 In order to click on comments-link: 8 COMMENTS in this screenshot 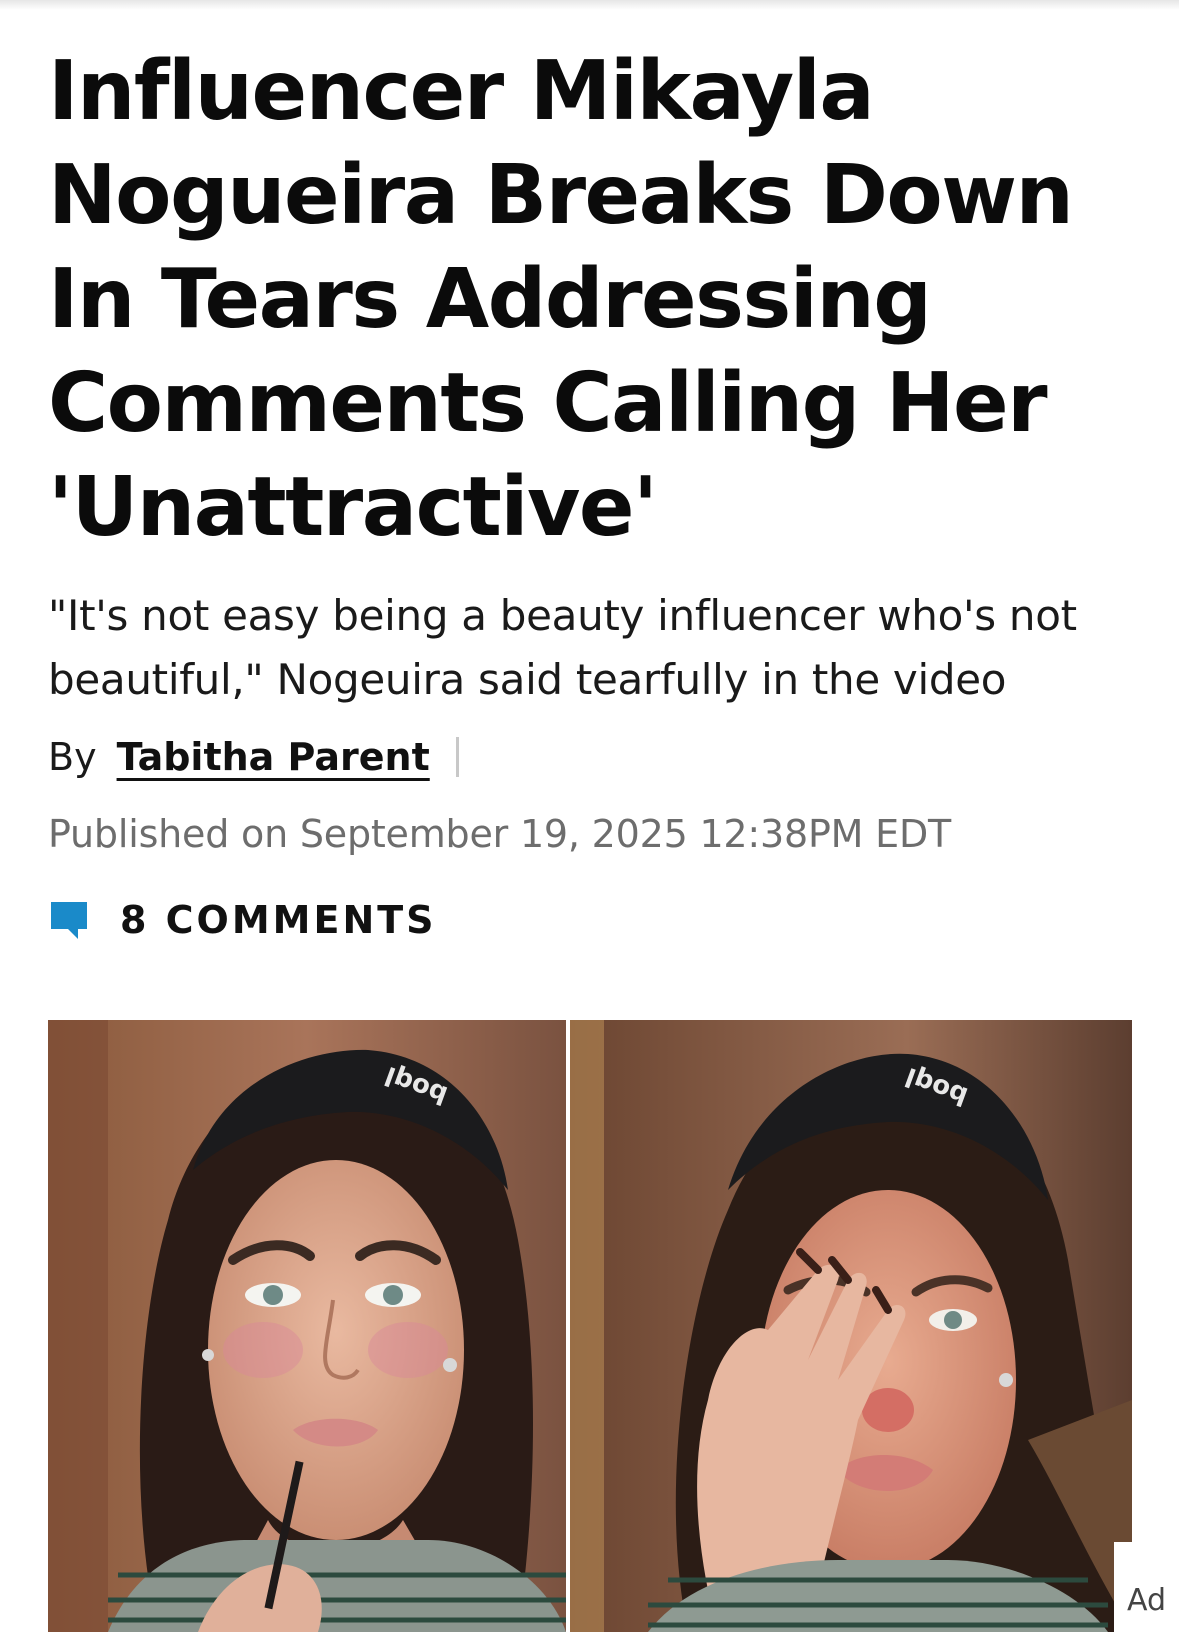, I will do `click(242, 920)`.